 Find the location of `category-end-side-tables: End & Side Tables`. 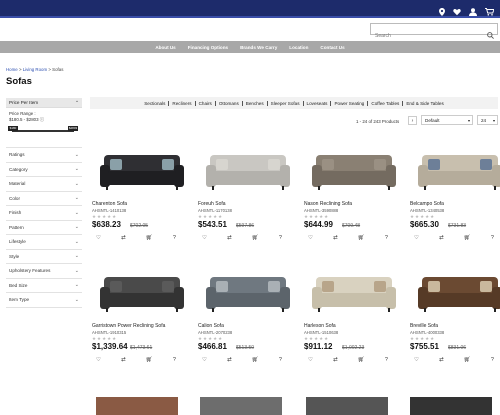

category-end-side-tables: End & Side Tables is located at coordinates (424, 103).